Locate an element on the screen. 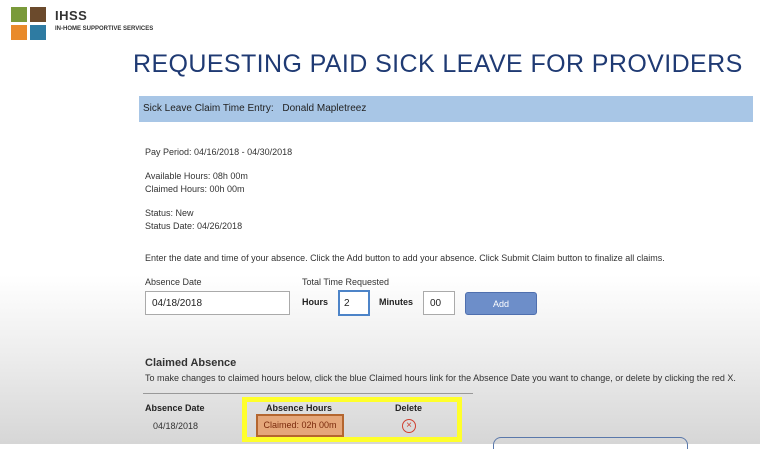 The height and width of the screenshot is (449, 760). status: Status: New is located at coordinates (169, 213).